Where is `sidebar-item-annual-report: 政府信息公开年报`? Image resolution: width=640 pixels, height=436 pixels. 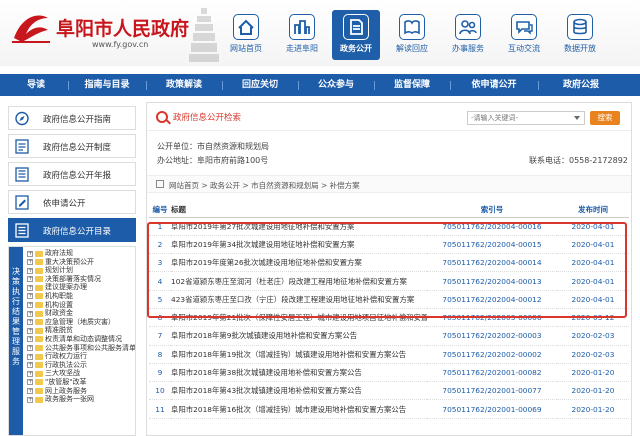 sidebar-item-annual-report: 政府信息公开年报 is located at coordinates (72, 174).